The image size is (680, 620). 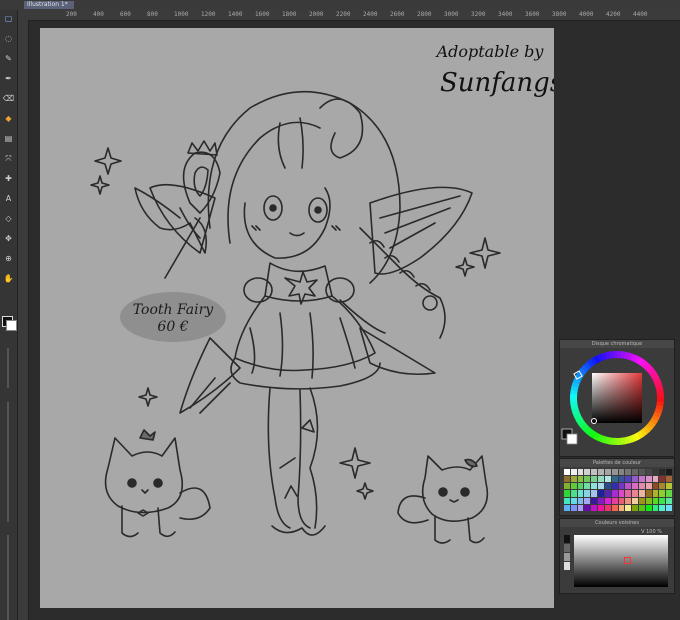 What do you see at coordinates (618, 403) in the screenshot?
I see `color-wheel` at bounding box center [618, 403].